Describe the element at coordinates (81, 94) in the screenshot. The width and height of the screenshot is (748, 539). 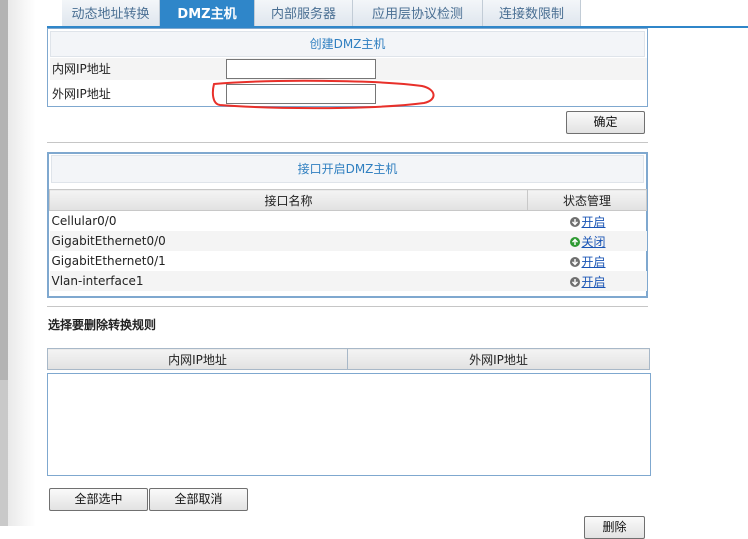
I see `outer-ip-label: 外网IP地址` at that location.